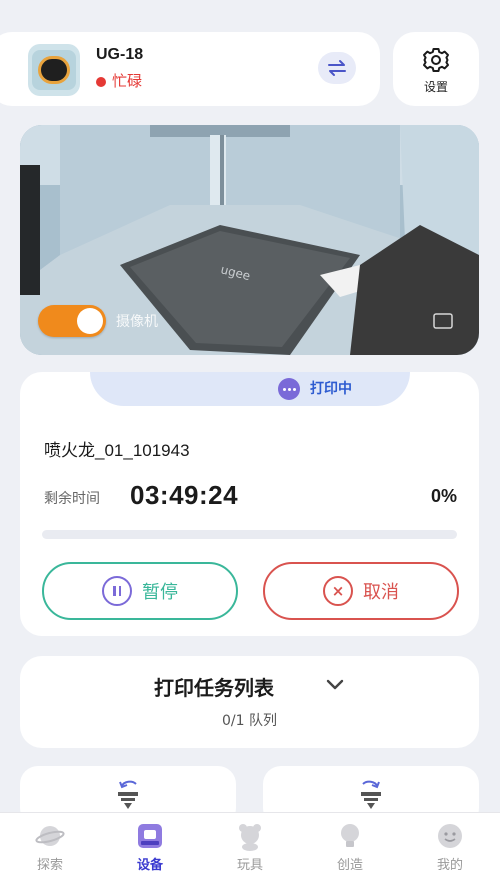 This screenshot has width=500, height=888. What do you see at coordinates (443, 496) in the screenshot?
I see `progress-percent: 0%` at bounding box center [443, 496].